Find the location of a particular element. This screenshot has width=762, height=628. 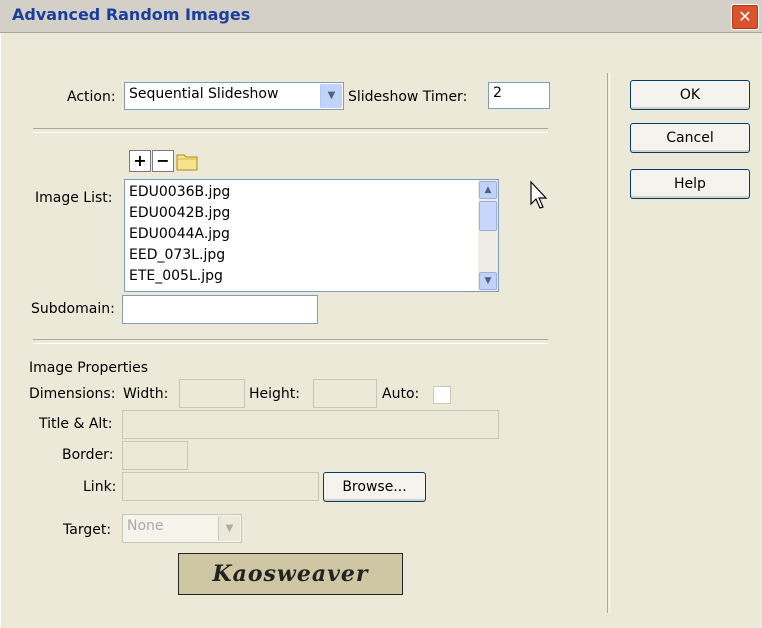

vertical-separator is located at coordinates (608, 343).